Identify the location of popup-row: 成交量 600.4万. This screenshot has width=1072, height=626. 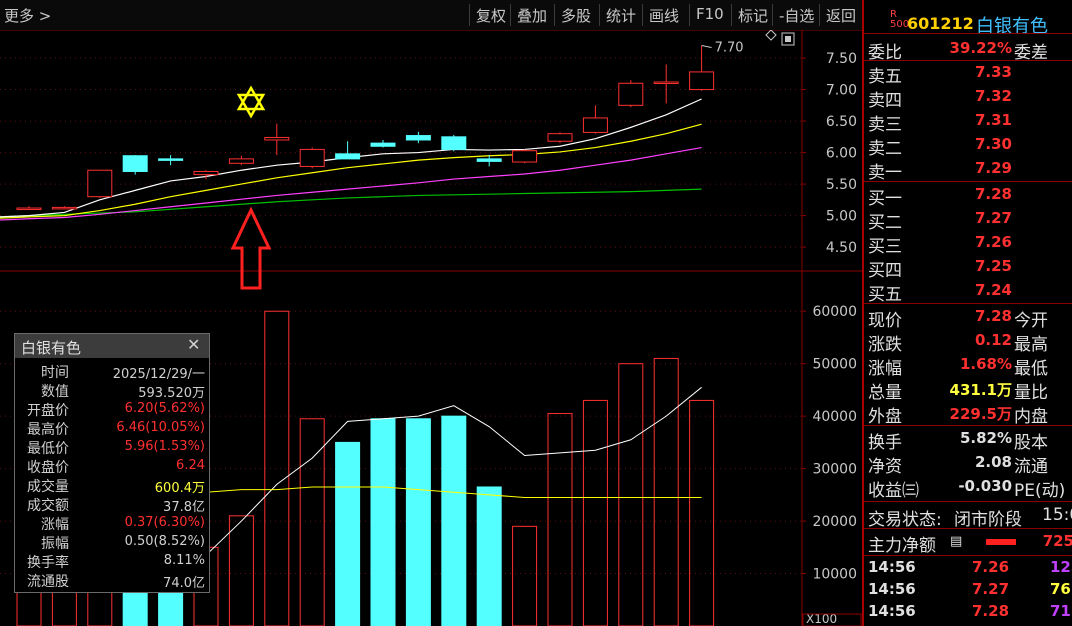
(113, 486).